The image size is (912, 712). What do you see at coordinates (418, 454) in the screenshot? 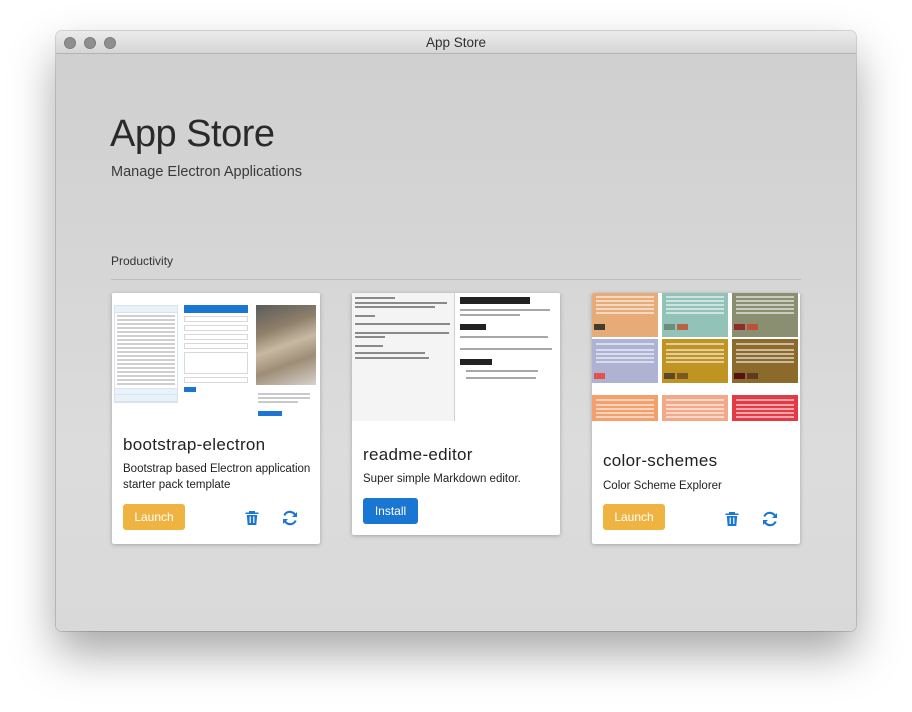
I see `app-name: readme-editor` at bounding box center [418, 454].